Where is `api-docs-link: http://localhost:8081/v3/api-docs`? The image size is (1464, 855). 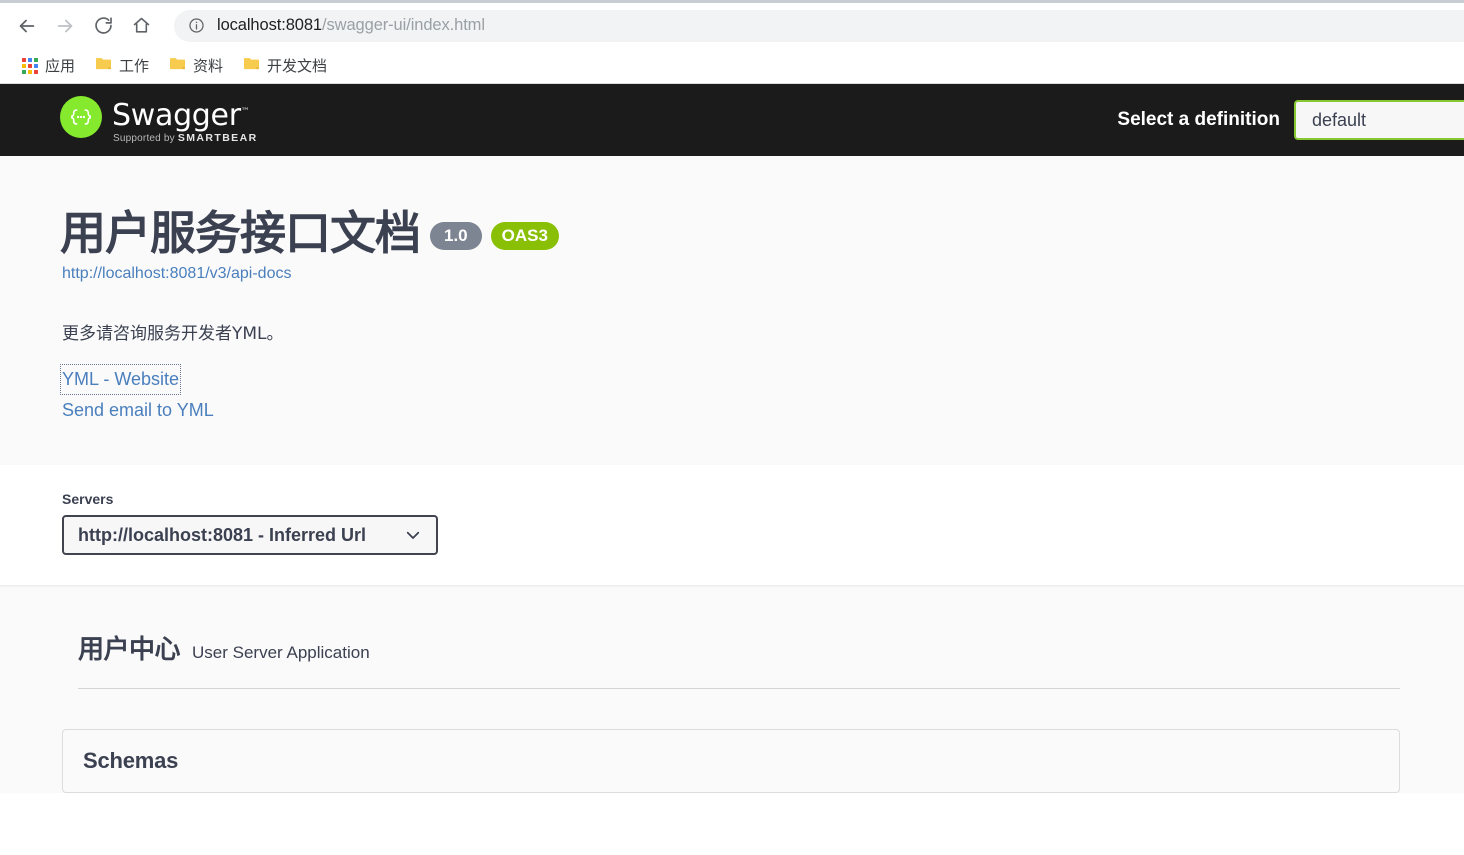 api-docs-link: http://localhost:8081/v3/api-docs is located at coordinates (731, 274).